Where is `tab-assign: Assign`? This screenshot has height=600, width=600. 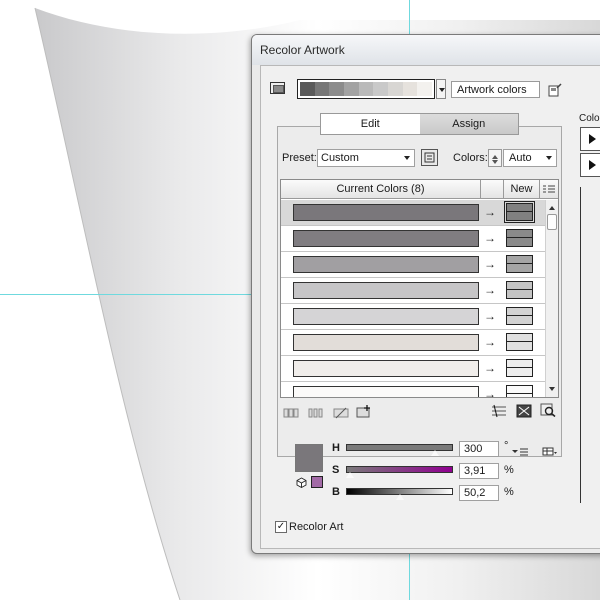
tab-assign: Assign is located at coordinates (468, 124).